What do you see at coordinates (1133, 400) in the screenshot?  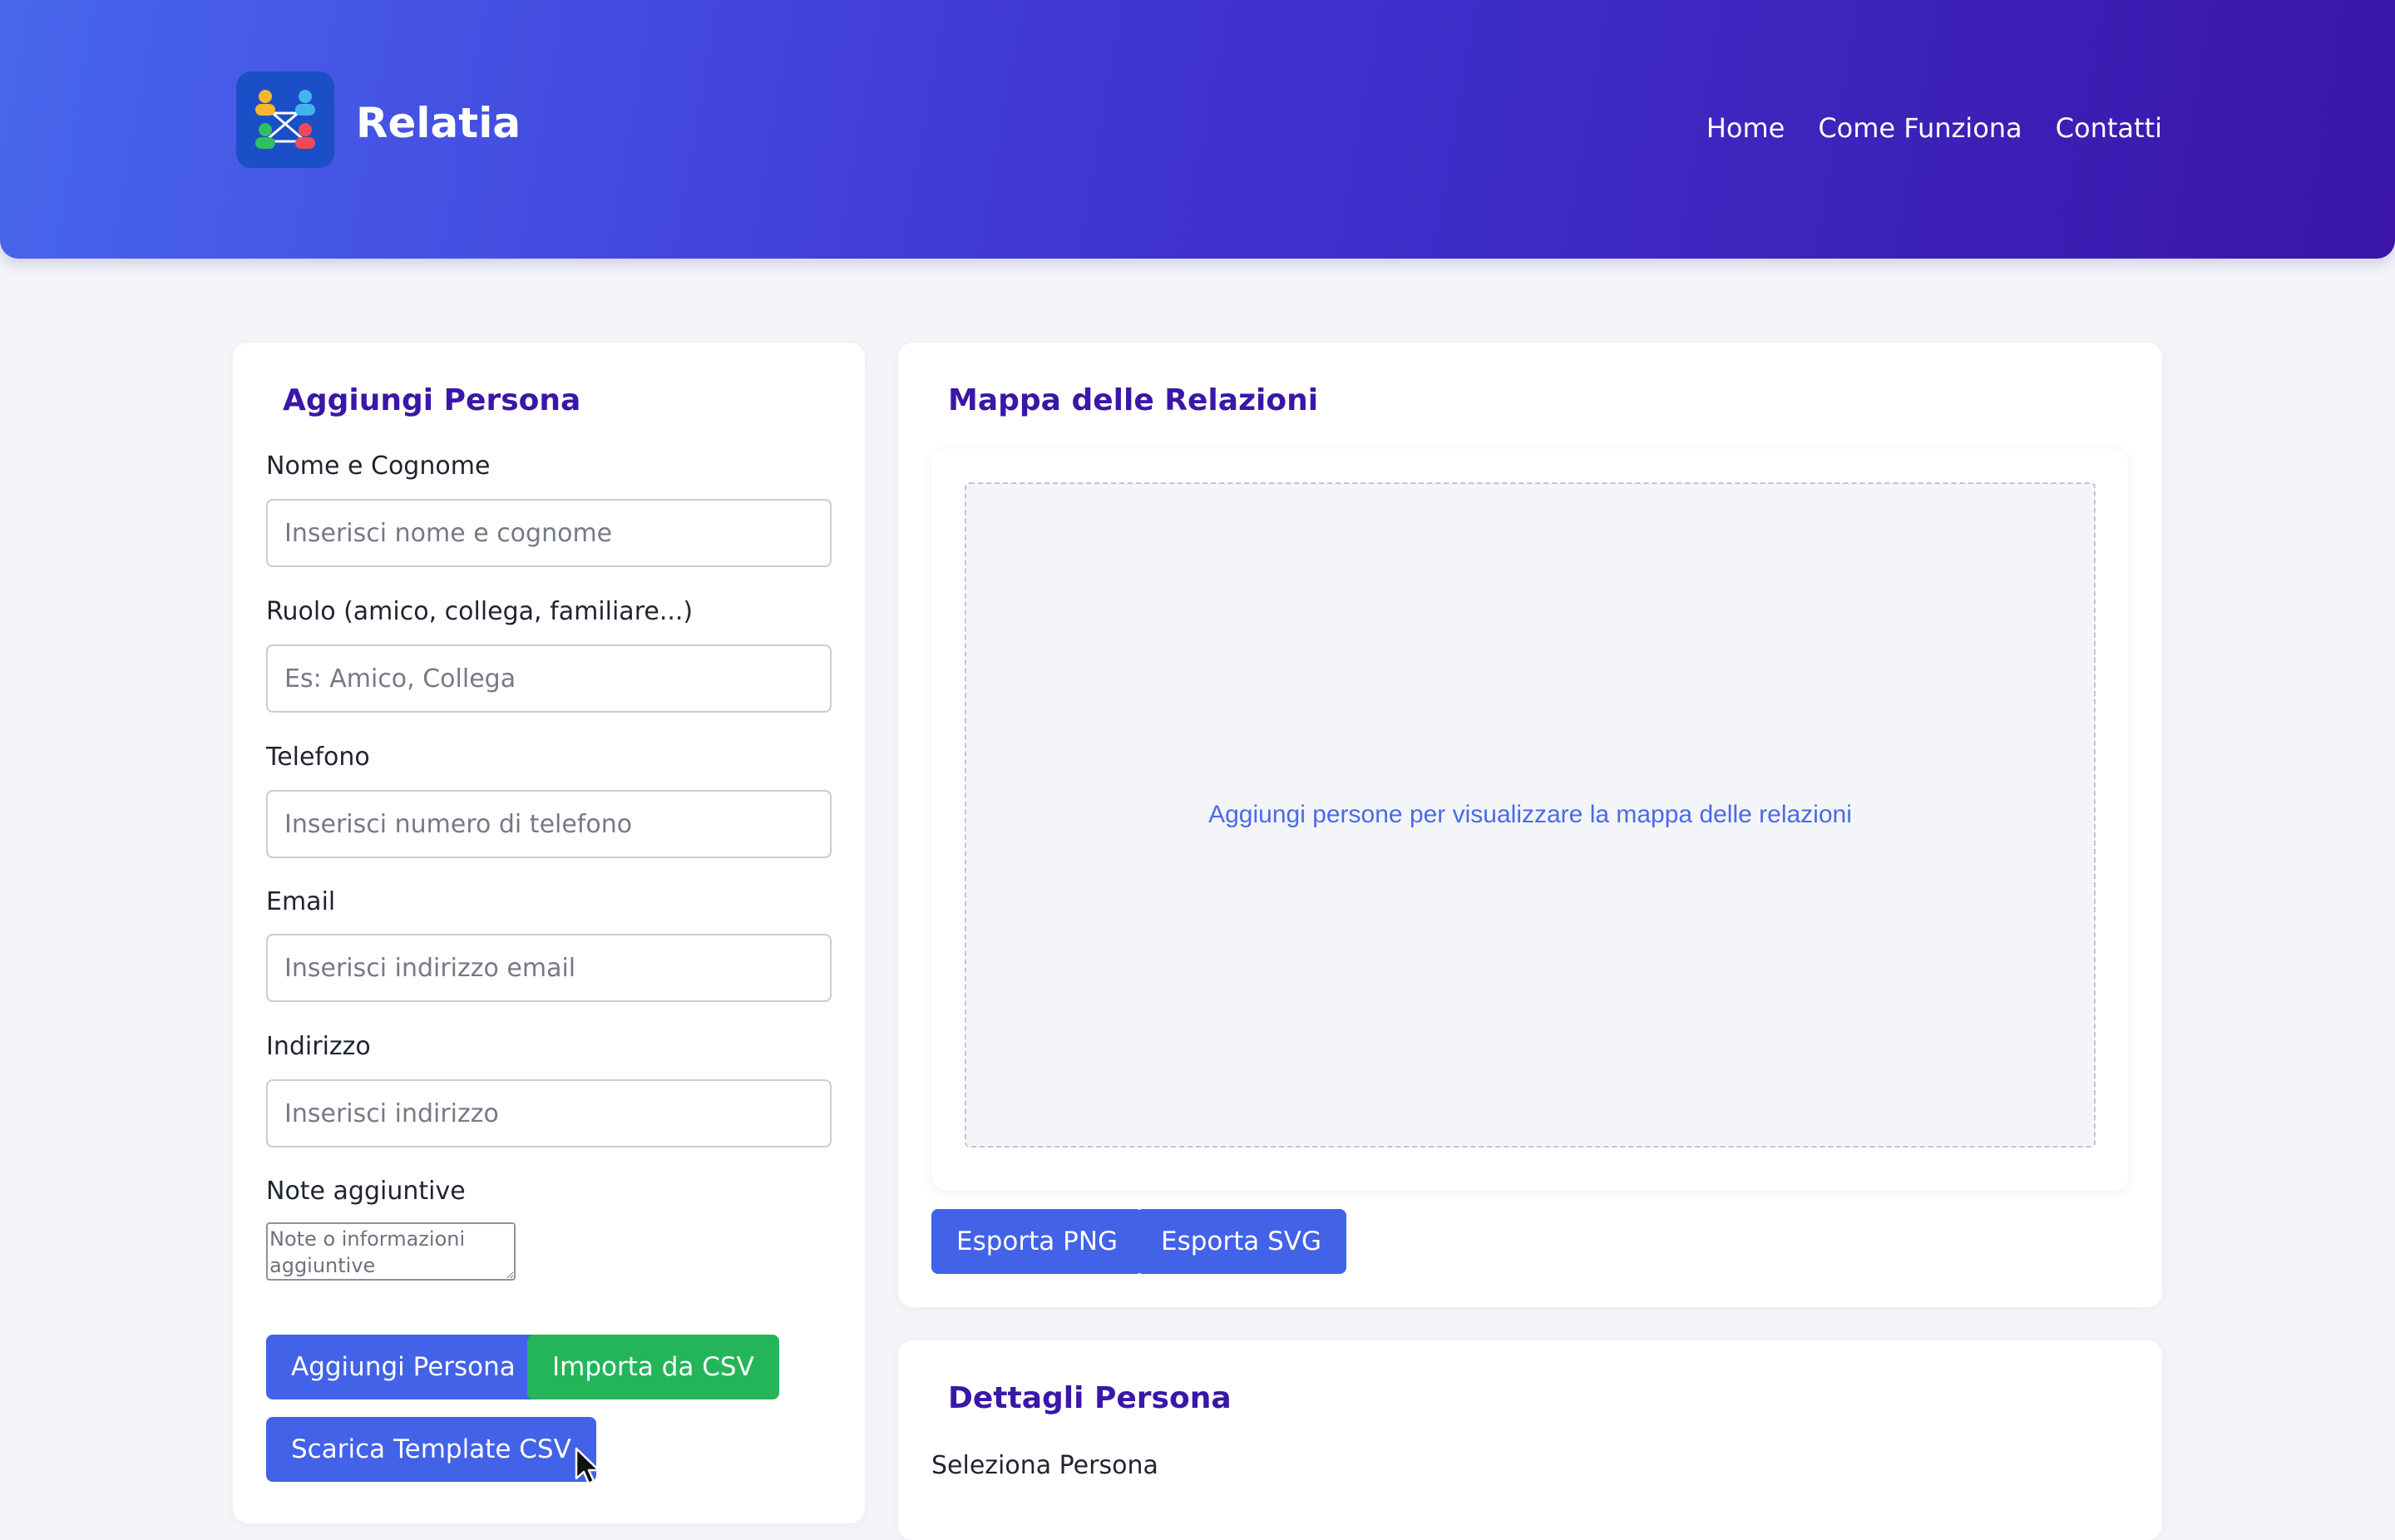 I see `map-title: Mappa delle Relazioni` at bounding box center [1133, 400].